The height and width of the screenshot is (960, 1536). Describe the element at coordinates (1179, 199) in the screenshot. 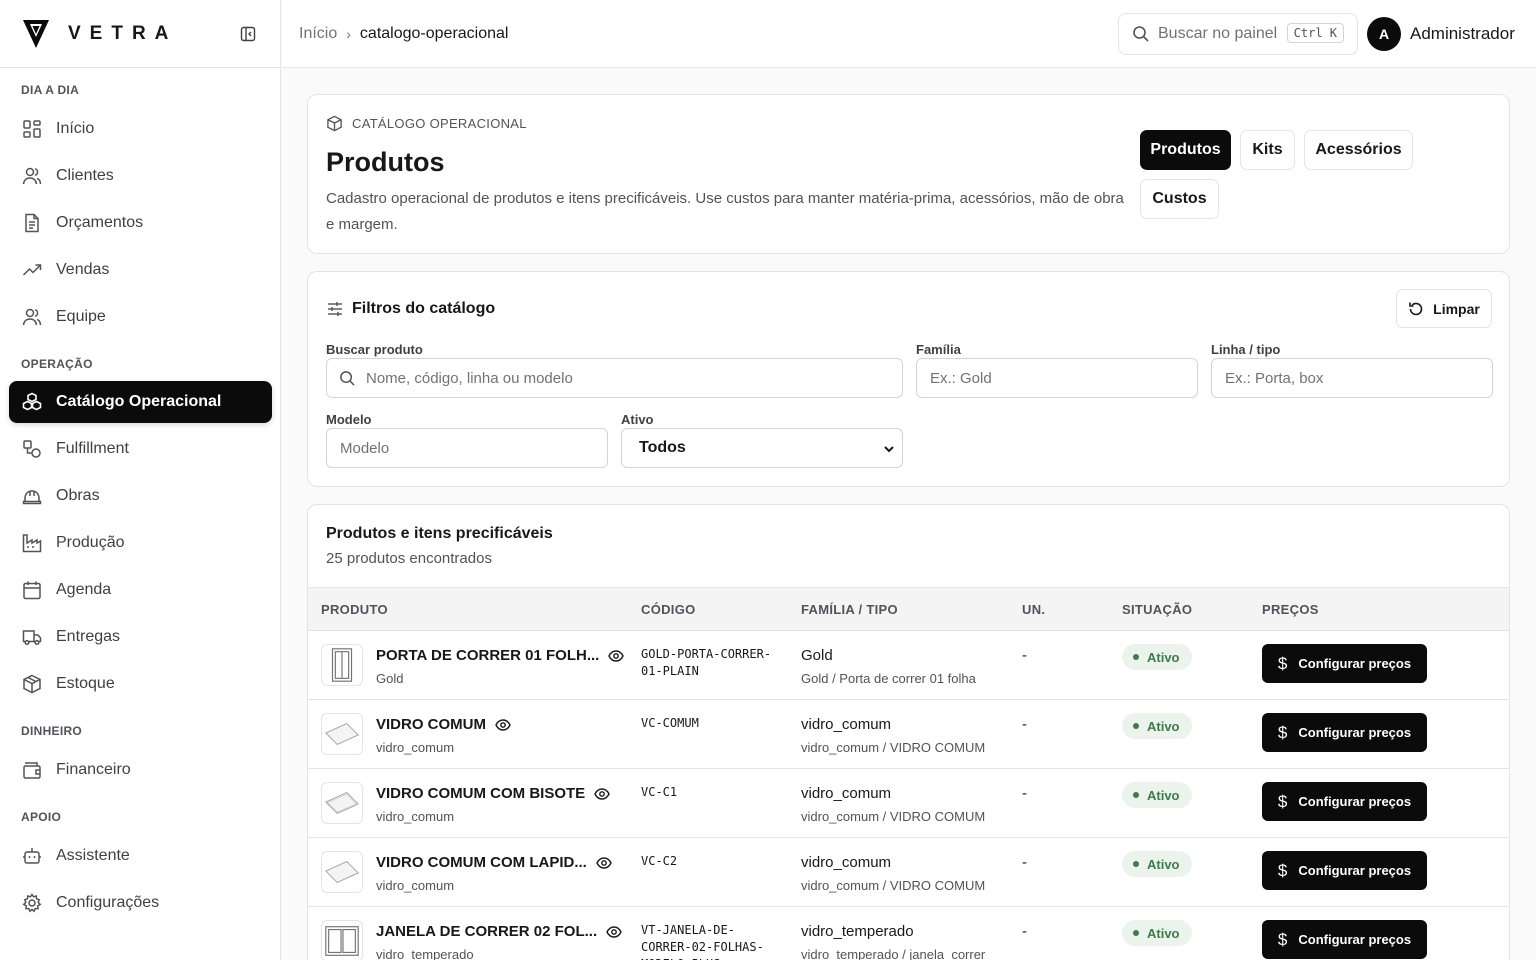

I see `tab-custos: Custos` at that location.